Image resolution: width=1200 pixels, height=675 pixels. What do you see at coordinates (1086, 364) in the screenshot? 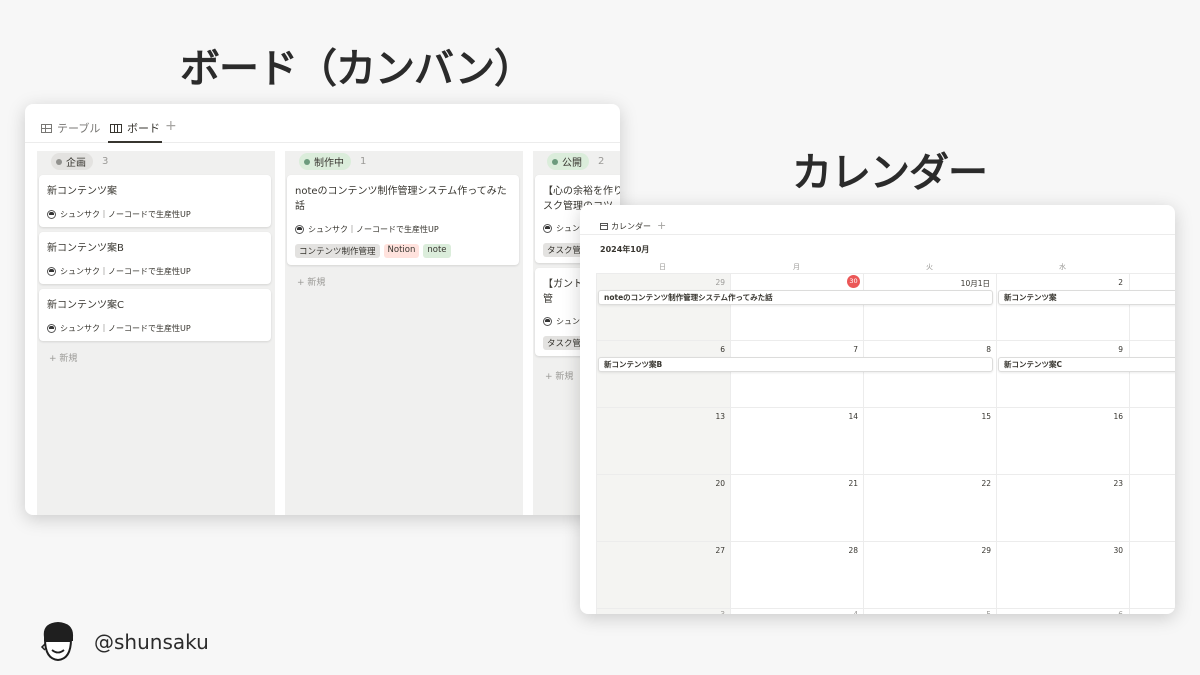
I see `calendar-event: 新コンテンツ案C` at bounding box center [1086, 364].